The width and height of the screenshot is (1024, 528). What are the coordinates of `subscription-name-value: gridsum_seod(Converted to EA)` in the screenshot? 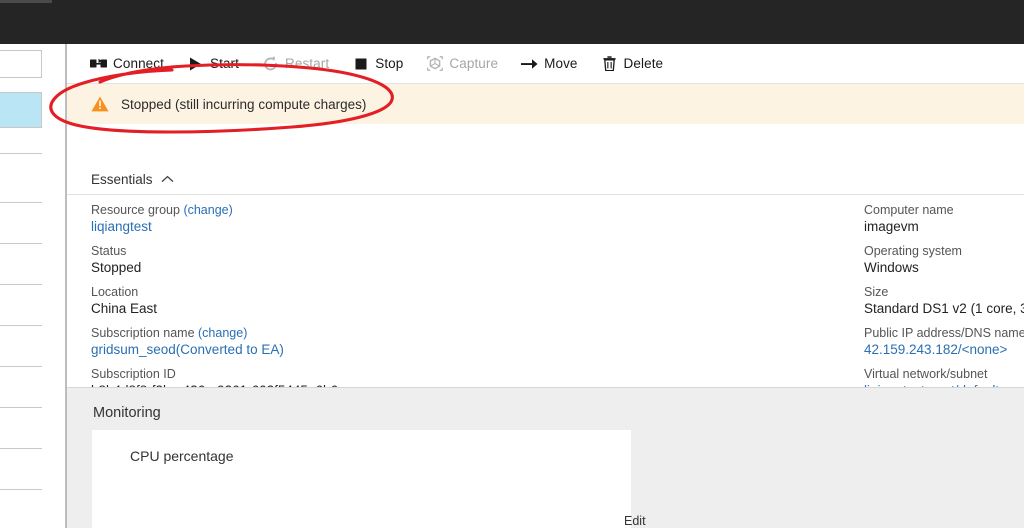 It's located at (301, 350).